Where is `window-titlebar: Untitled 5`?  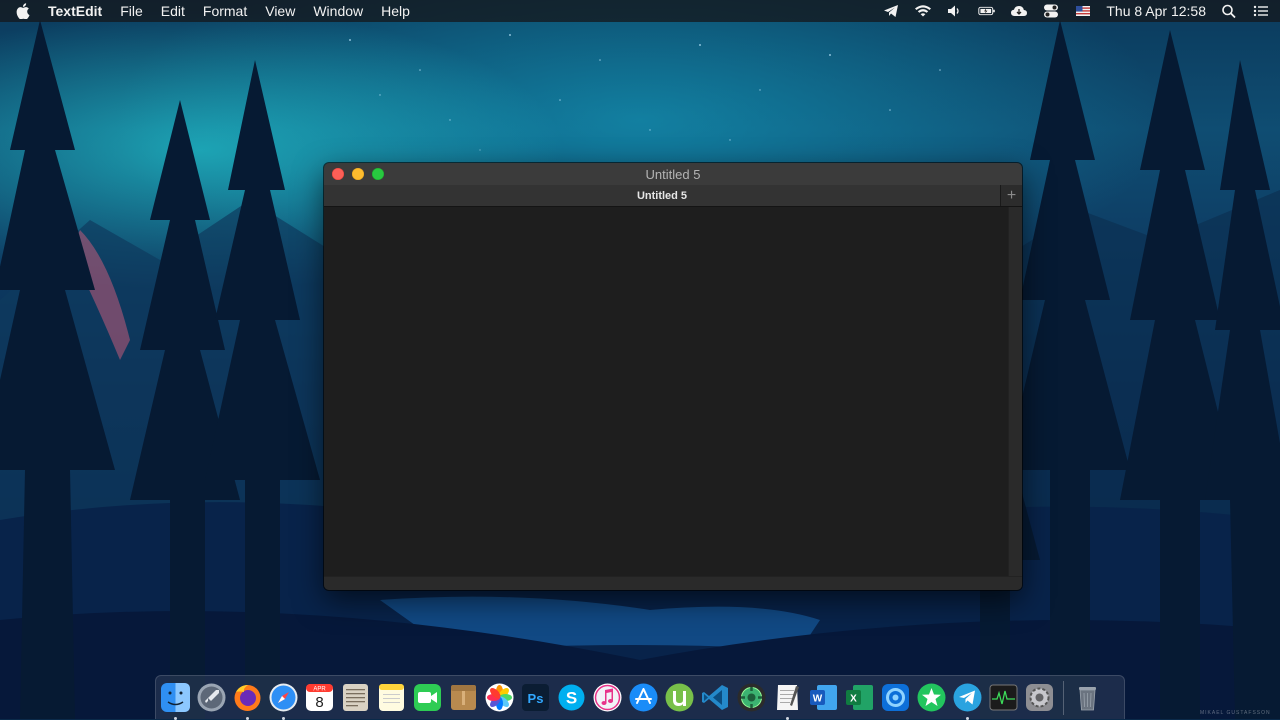 window-titlebar: Untitled 5 is located at coordinates (673, 174).